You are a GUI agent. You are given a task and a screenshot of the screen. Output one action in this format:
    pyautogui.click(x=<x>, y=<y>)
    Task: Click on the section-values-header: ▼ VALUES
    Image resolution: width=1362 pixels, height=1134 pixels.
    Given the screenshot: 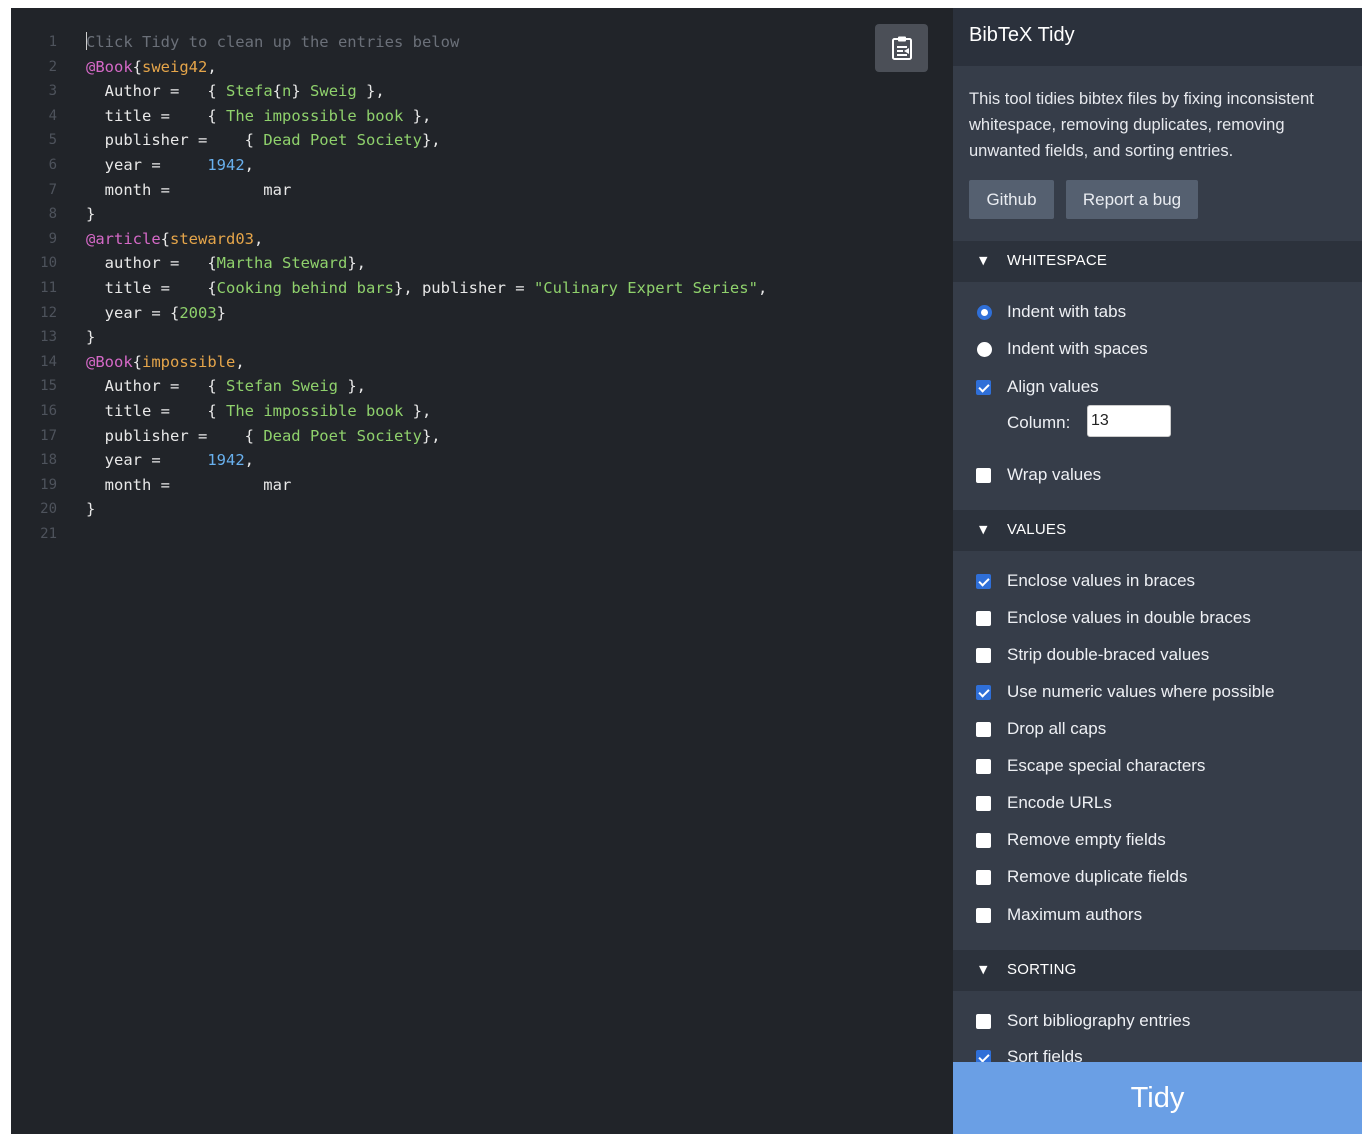 What is the action you would take?
    pyautogui.click(x=1157, y=530)
    